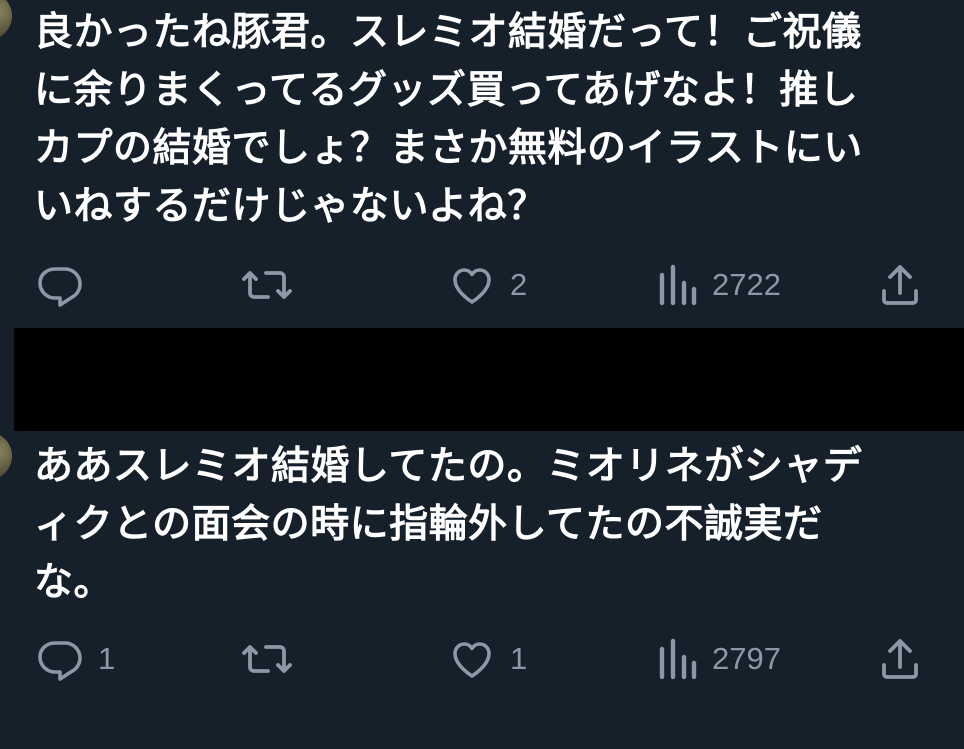 The width and height of the screenshot is (964, 749). I want to click on like-count: 2, so click(519, 284).